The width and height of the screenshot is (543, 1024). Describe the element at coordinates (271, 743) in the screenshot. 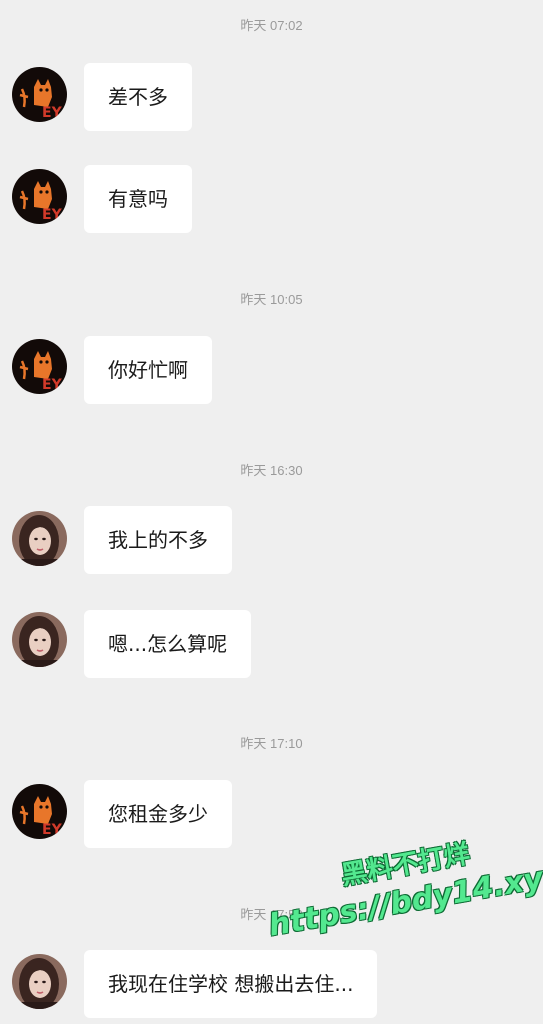

I see `timestamp: 昨天 17:10` at that location.